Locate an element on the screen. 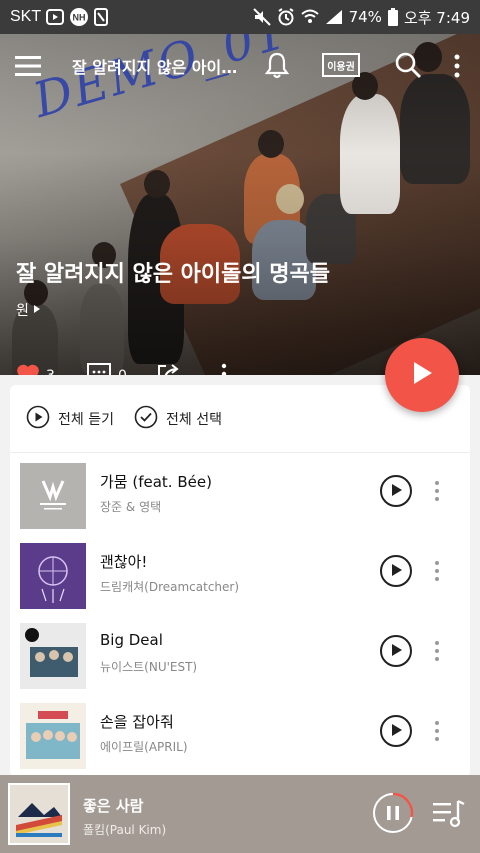 This screenshot has width=480, height=853. now-playing-cover is located at coordinates (39, 814).